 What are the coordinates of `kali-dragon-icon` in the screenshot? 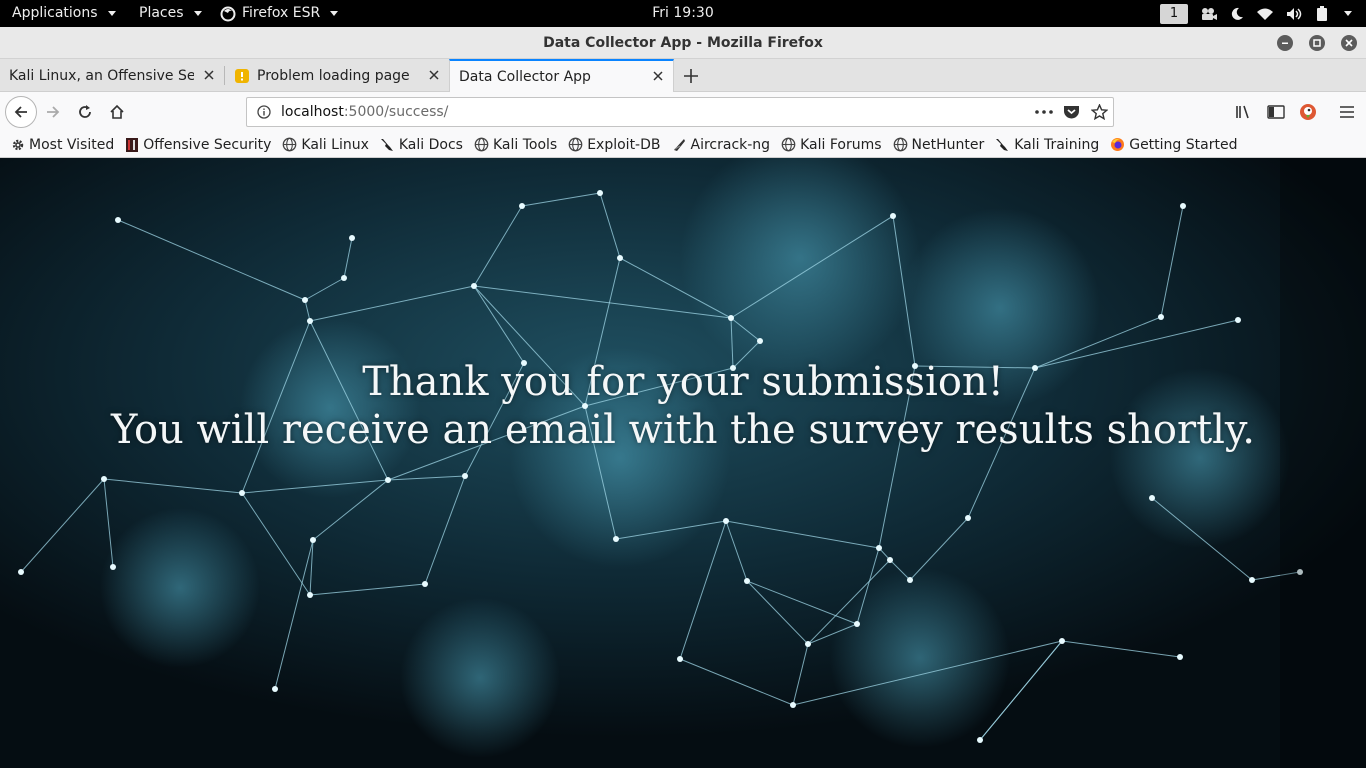 It's located at (1002, 145).